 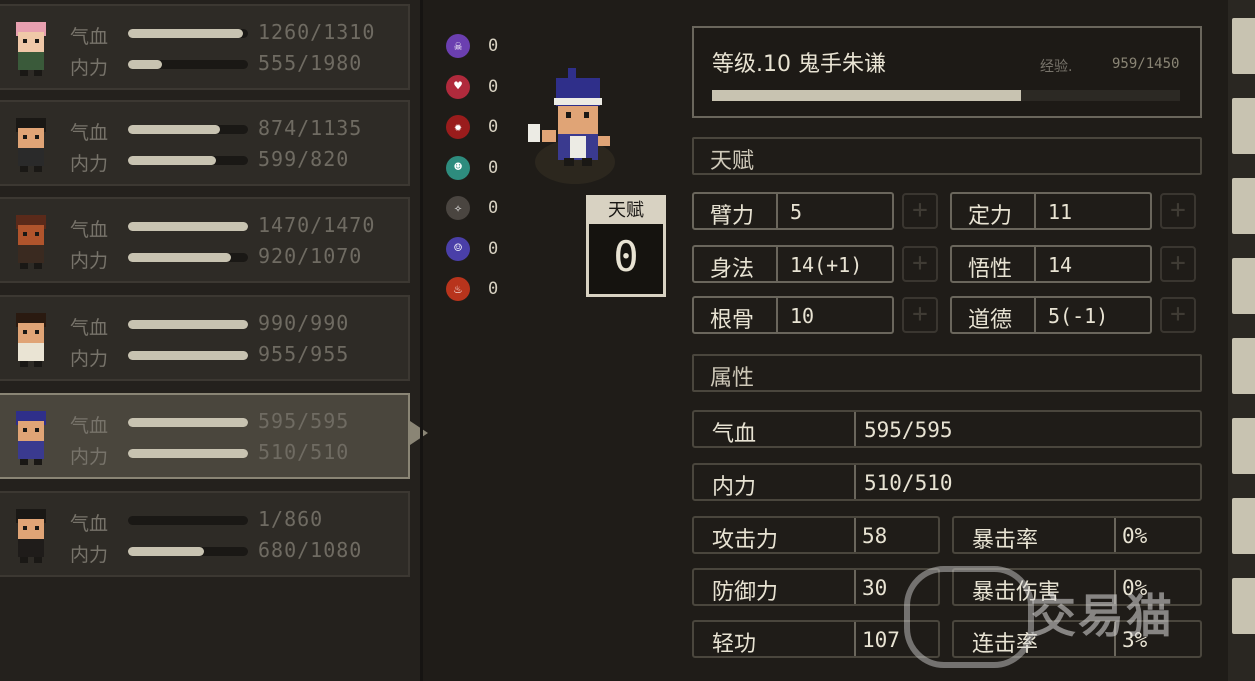 What do you see at coordinates (1056, 67) in the screenshot?
I see `exp-label: 经验.` at bounding box center [1056, 67].